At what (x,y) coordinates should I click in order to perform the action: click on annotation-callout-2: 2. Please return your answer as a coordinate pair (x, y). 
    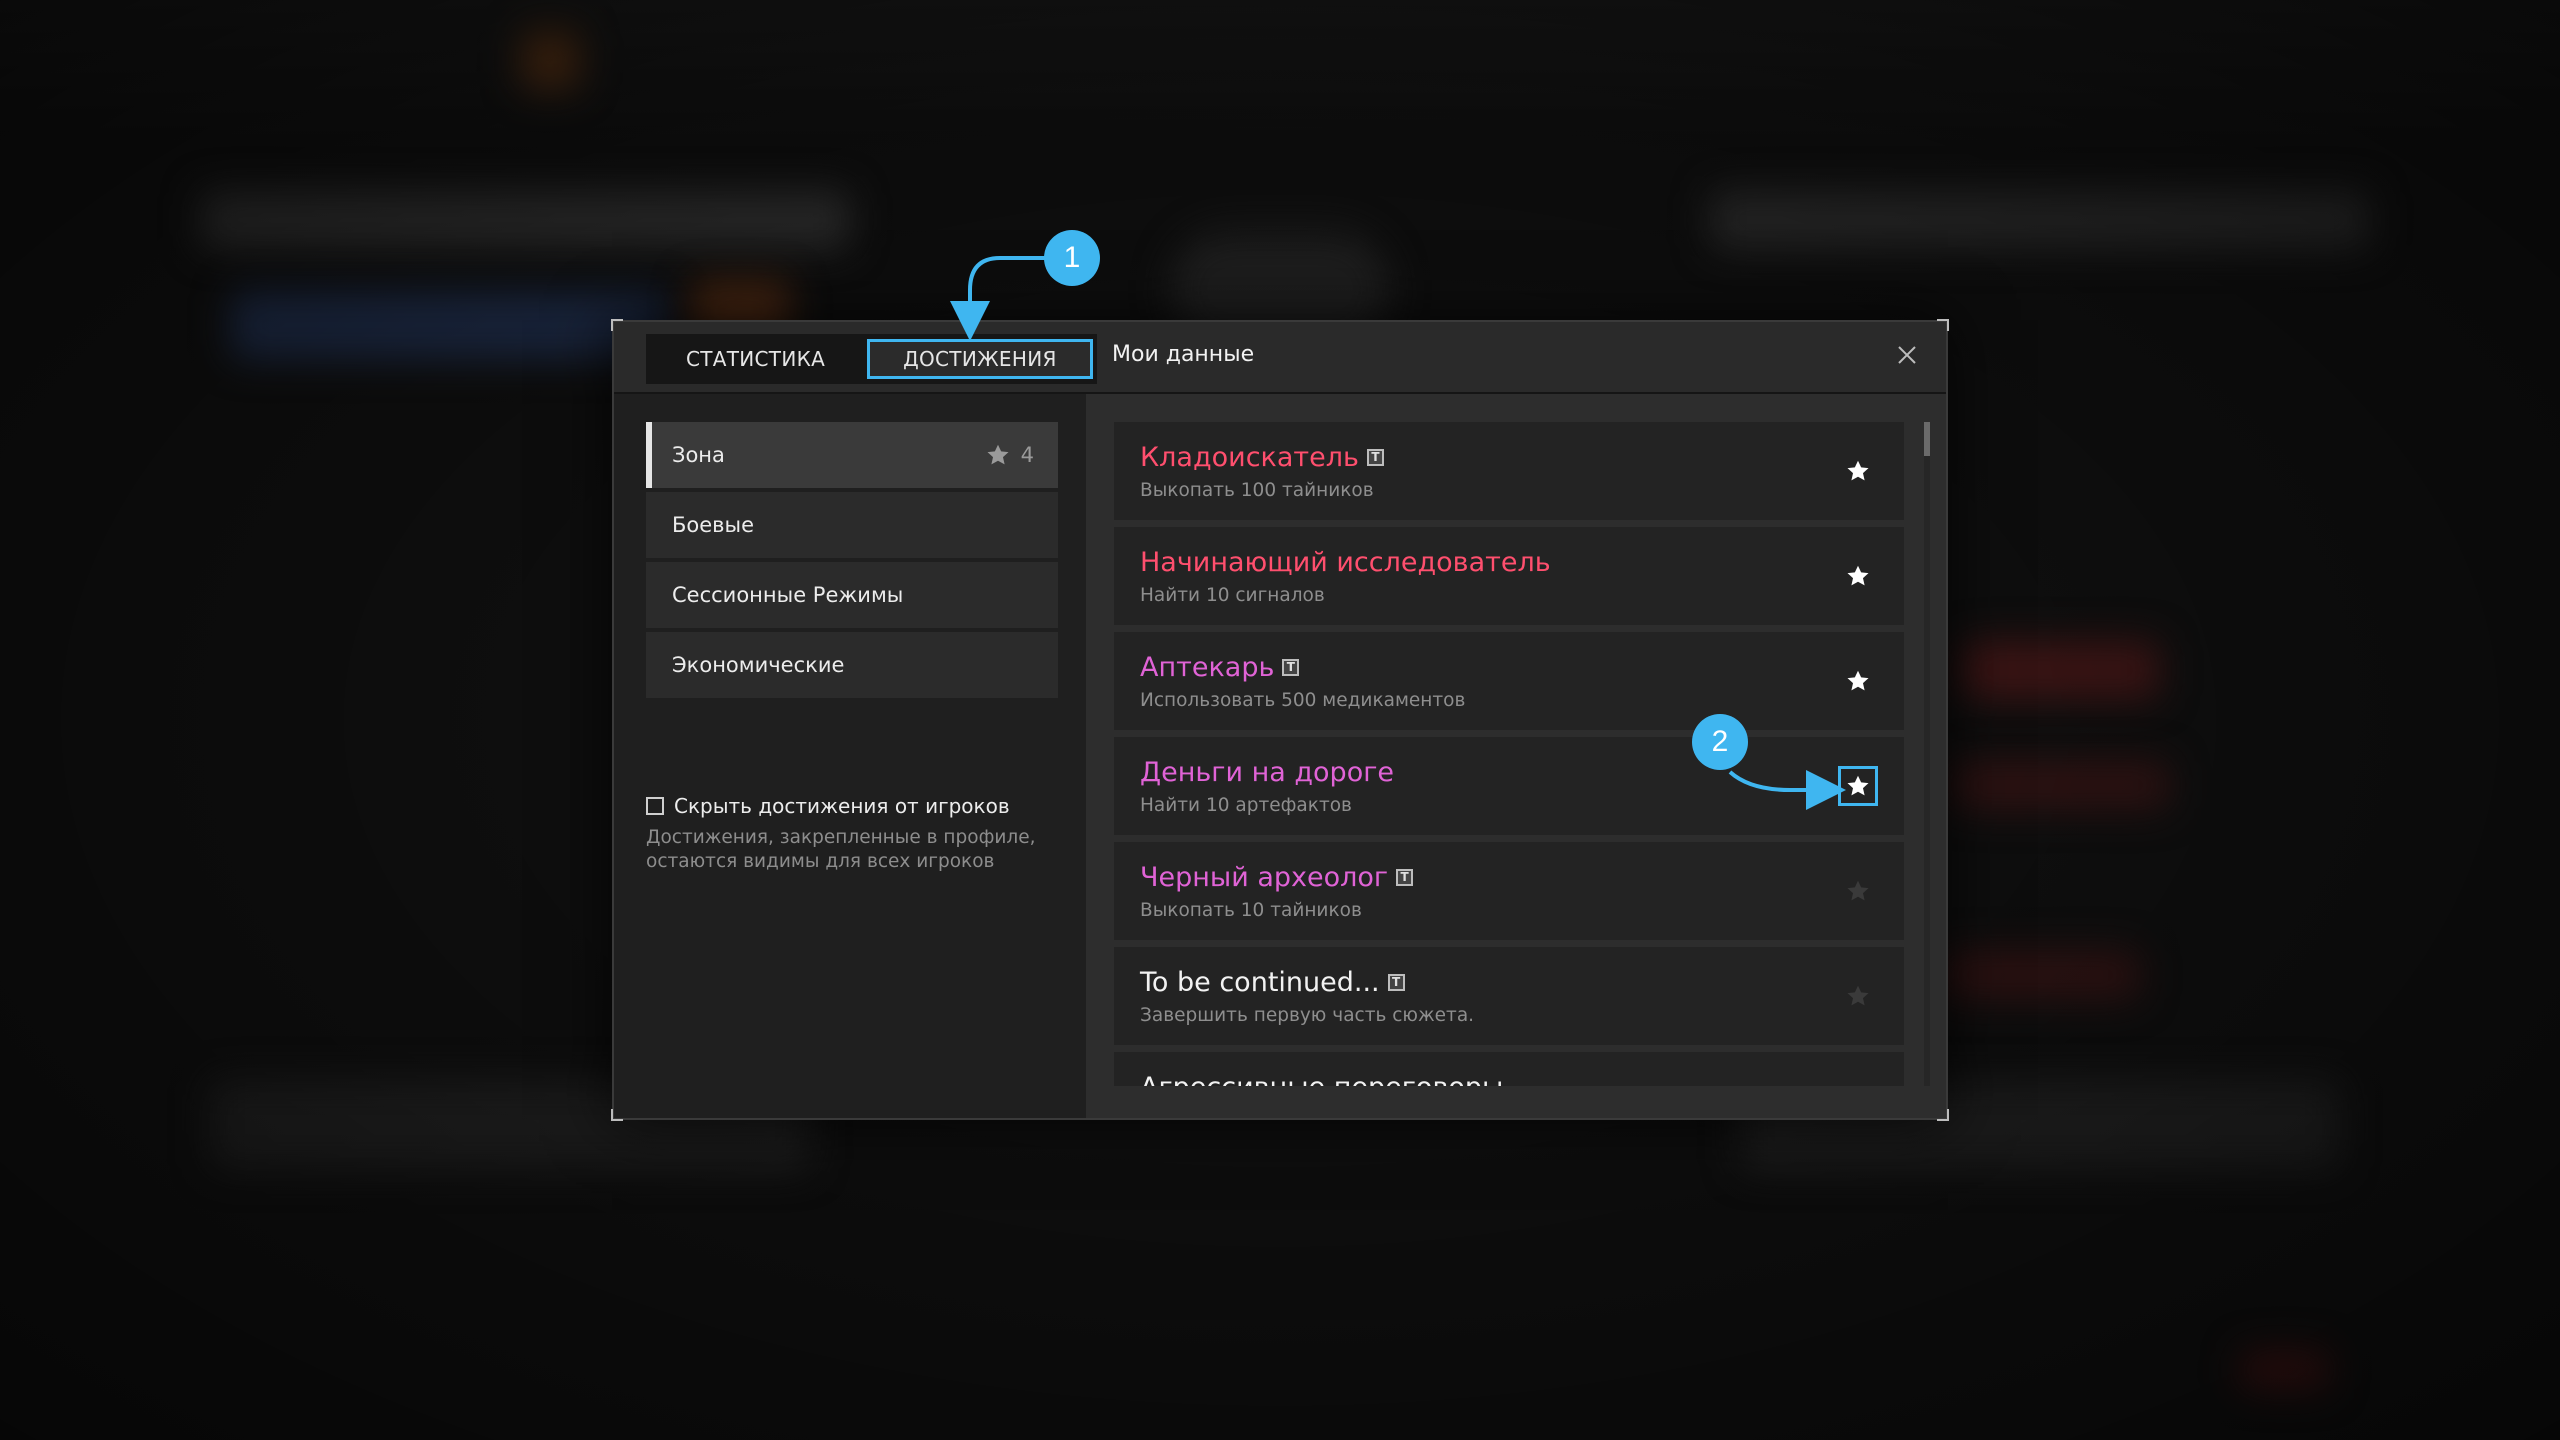
    Looking at the image, I should click on (1720, 742).